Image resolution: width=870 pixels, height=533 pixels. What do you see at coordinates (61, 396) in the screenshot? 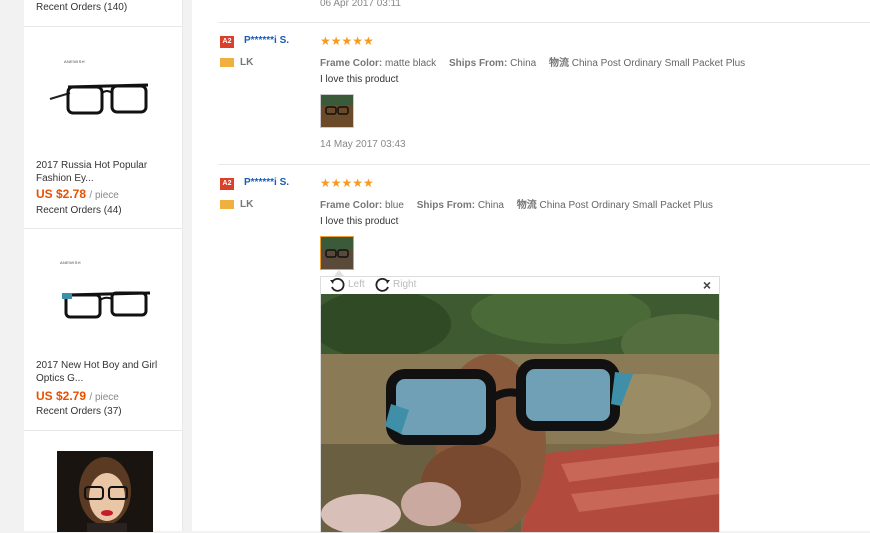
I see `price-value: US $2.79` at bounding box center [61, 396].